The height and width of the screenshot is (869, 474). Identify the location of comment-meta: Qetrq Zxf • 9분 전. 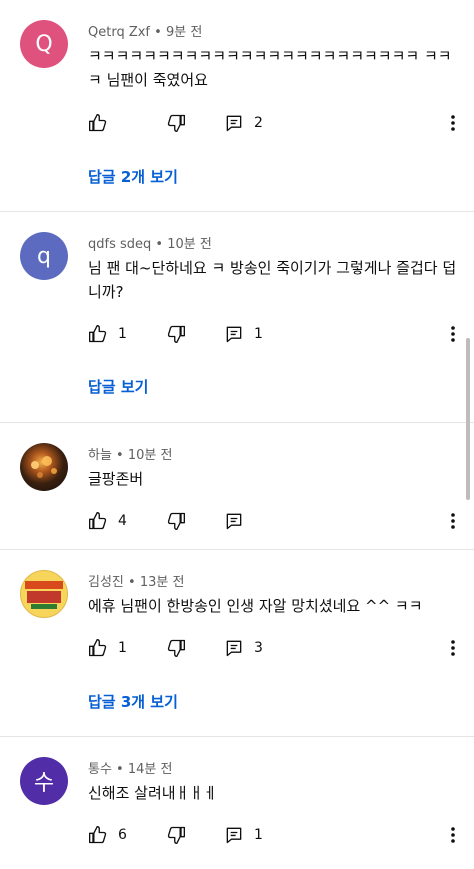
(145, 32).